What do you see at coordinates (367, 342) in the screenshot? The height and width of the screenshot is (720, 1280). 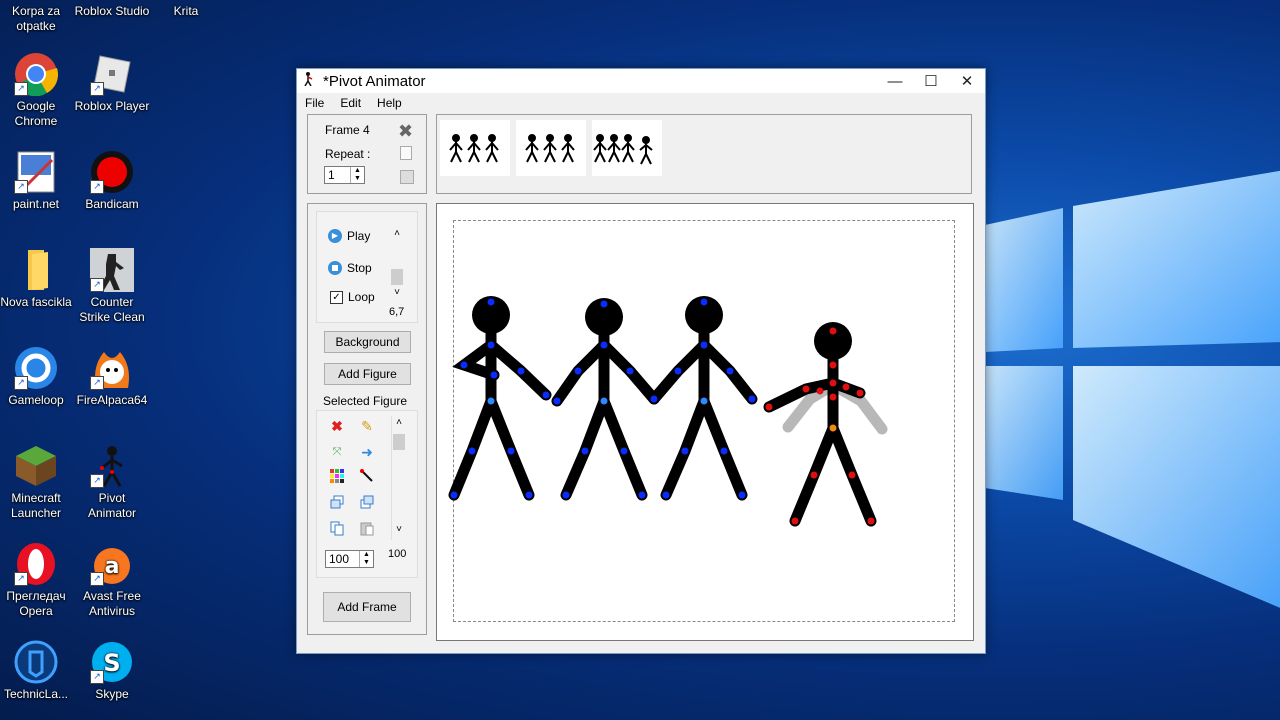 I see `background-button: Background` at bounding box center [367, 342].